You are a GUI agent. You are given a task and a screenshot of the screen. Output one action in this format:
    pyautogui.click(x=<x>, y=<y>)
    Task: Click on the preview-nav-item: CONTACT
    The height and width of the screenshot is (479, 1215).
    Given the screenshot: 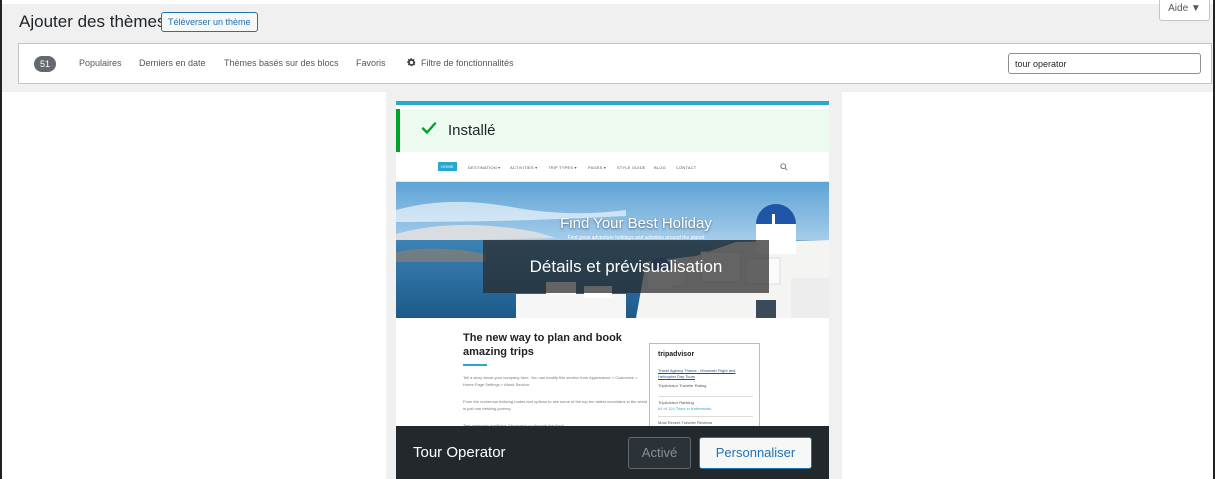 What is the action you would take?
    pyautogui.click(x=686, y=167)
    